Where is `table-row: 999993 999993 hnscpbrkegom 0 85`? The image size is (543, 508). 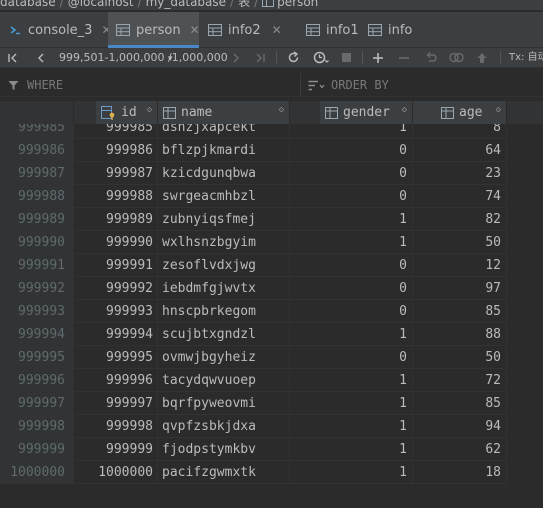
table-row: 999993 999993 hnscpbrkegom 0 85 is located at coordinates (271, 311).